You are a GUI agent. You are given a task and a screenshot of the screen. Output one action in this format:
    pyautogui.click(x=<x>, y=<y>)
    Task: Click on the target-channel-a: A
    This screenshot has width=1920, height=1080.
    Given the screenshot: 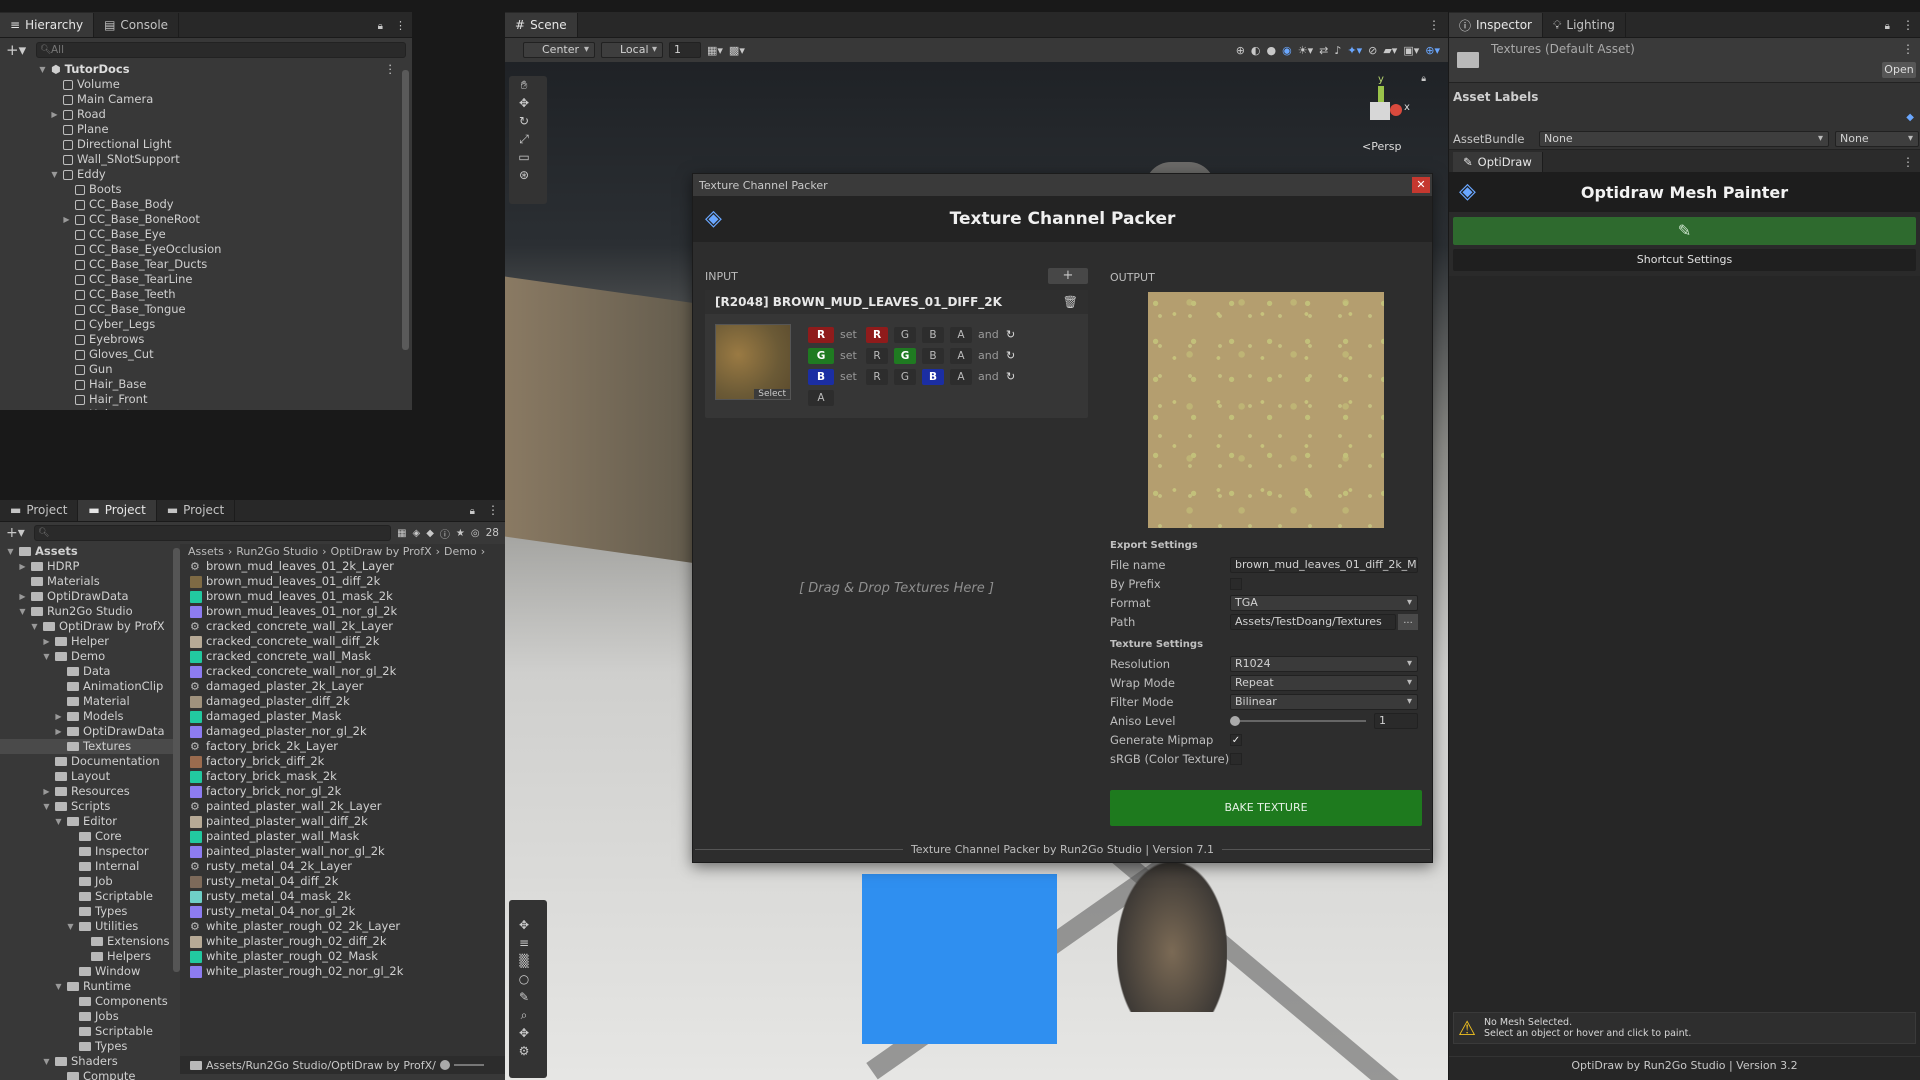 What is the action you would take?
    pyautogui.click(x=961, y=355)
    